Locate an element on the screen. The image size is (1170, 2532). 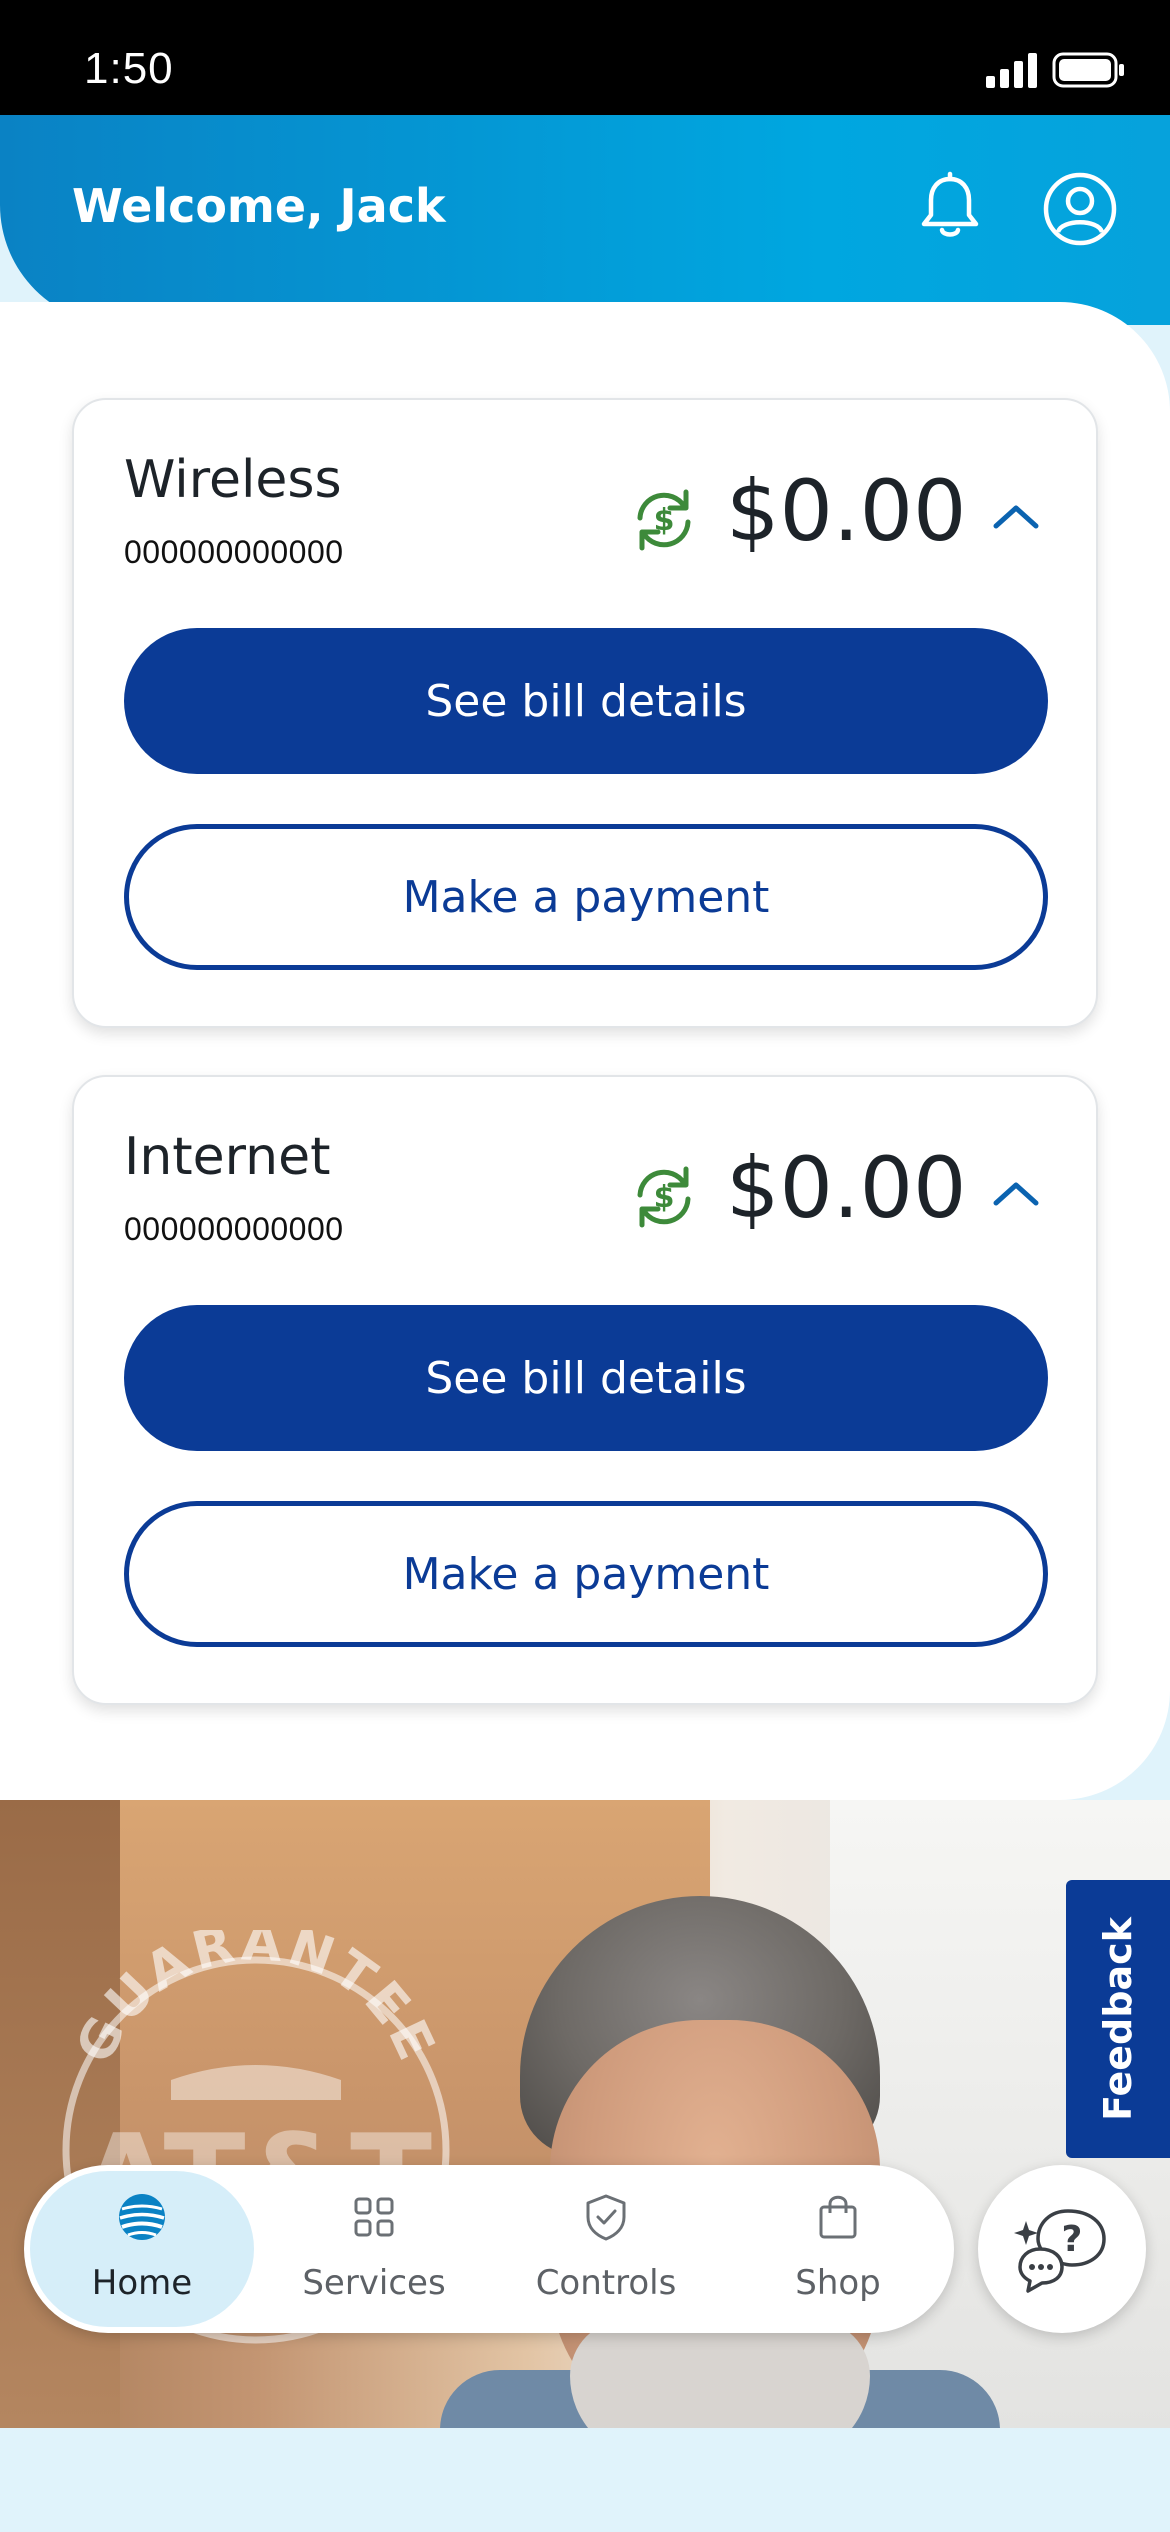
feedback-label: Feedback is located at coordinates (1118, 2019).